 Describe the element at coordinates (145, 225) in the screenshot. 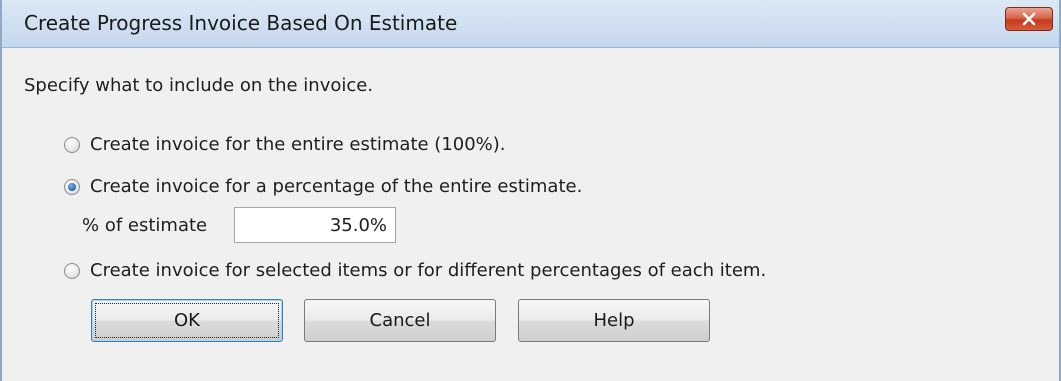

I see `percent-of-estimate-label: % of estimate` at that location.